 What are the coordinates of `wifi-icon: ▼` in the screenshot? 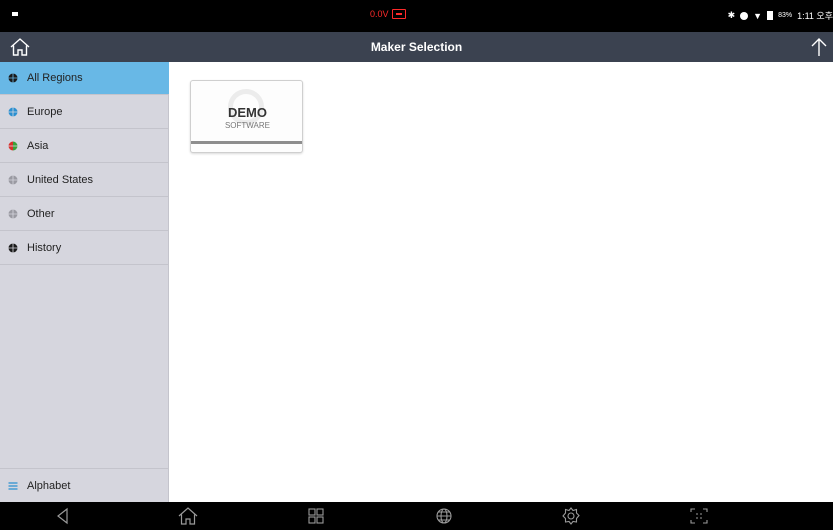 It's located at (758, 15).